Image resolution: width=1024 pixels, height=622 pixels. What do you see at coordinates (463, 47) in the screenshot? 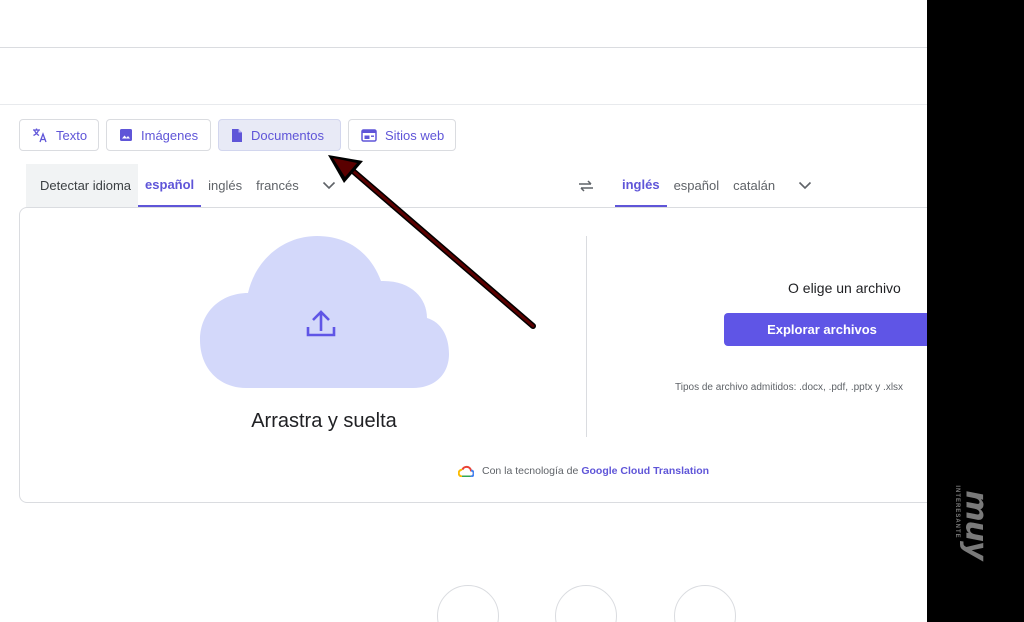
I see `header-divider` at bounding box center [463, 47].